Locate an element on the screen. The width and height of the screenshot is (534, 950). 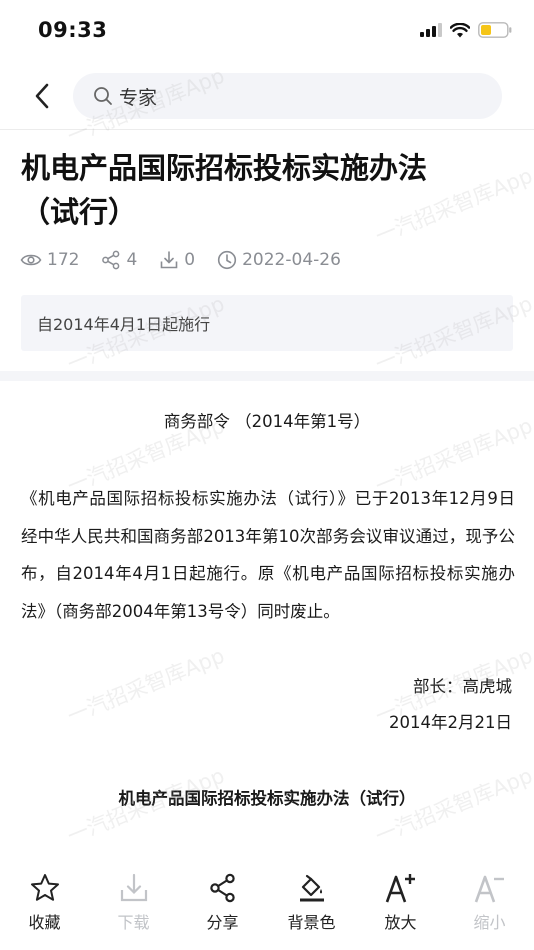
paint-bucket-icon is located at coordinates (311, 888).